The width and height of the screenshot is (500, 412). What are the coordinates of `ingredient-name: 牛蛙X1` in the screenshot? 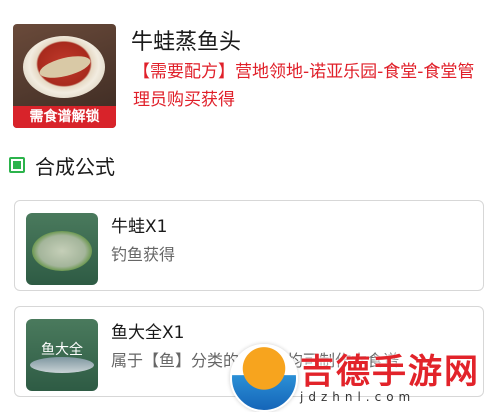 It's located at (139, 227).